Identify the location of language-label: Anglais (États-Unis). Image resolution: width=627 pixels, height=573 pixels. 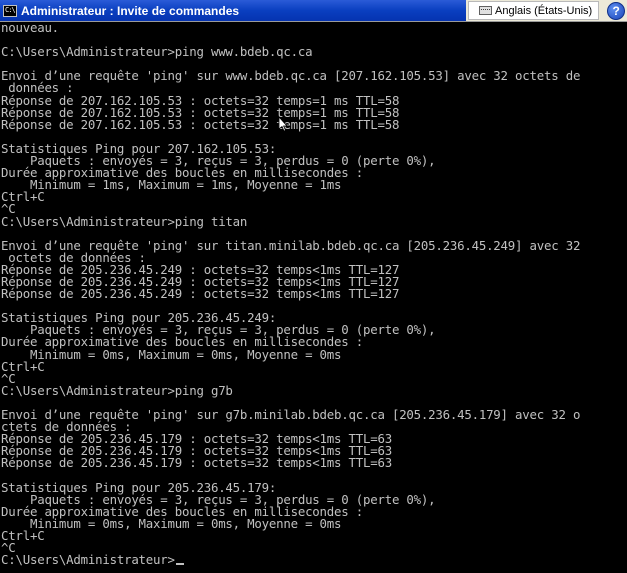
(544, 10).